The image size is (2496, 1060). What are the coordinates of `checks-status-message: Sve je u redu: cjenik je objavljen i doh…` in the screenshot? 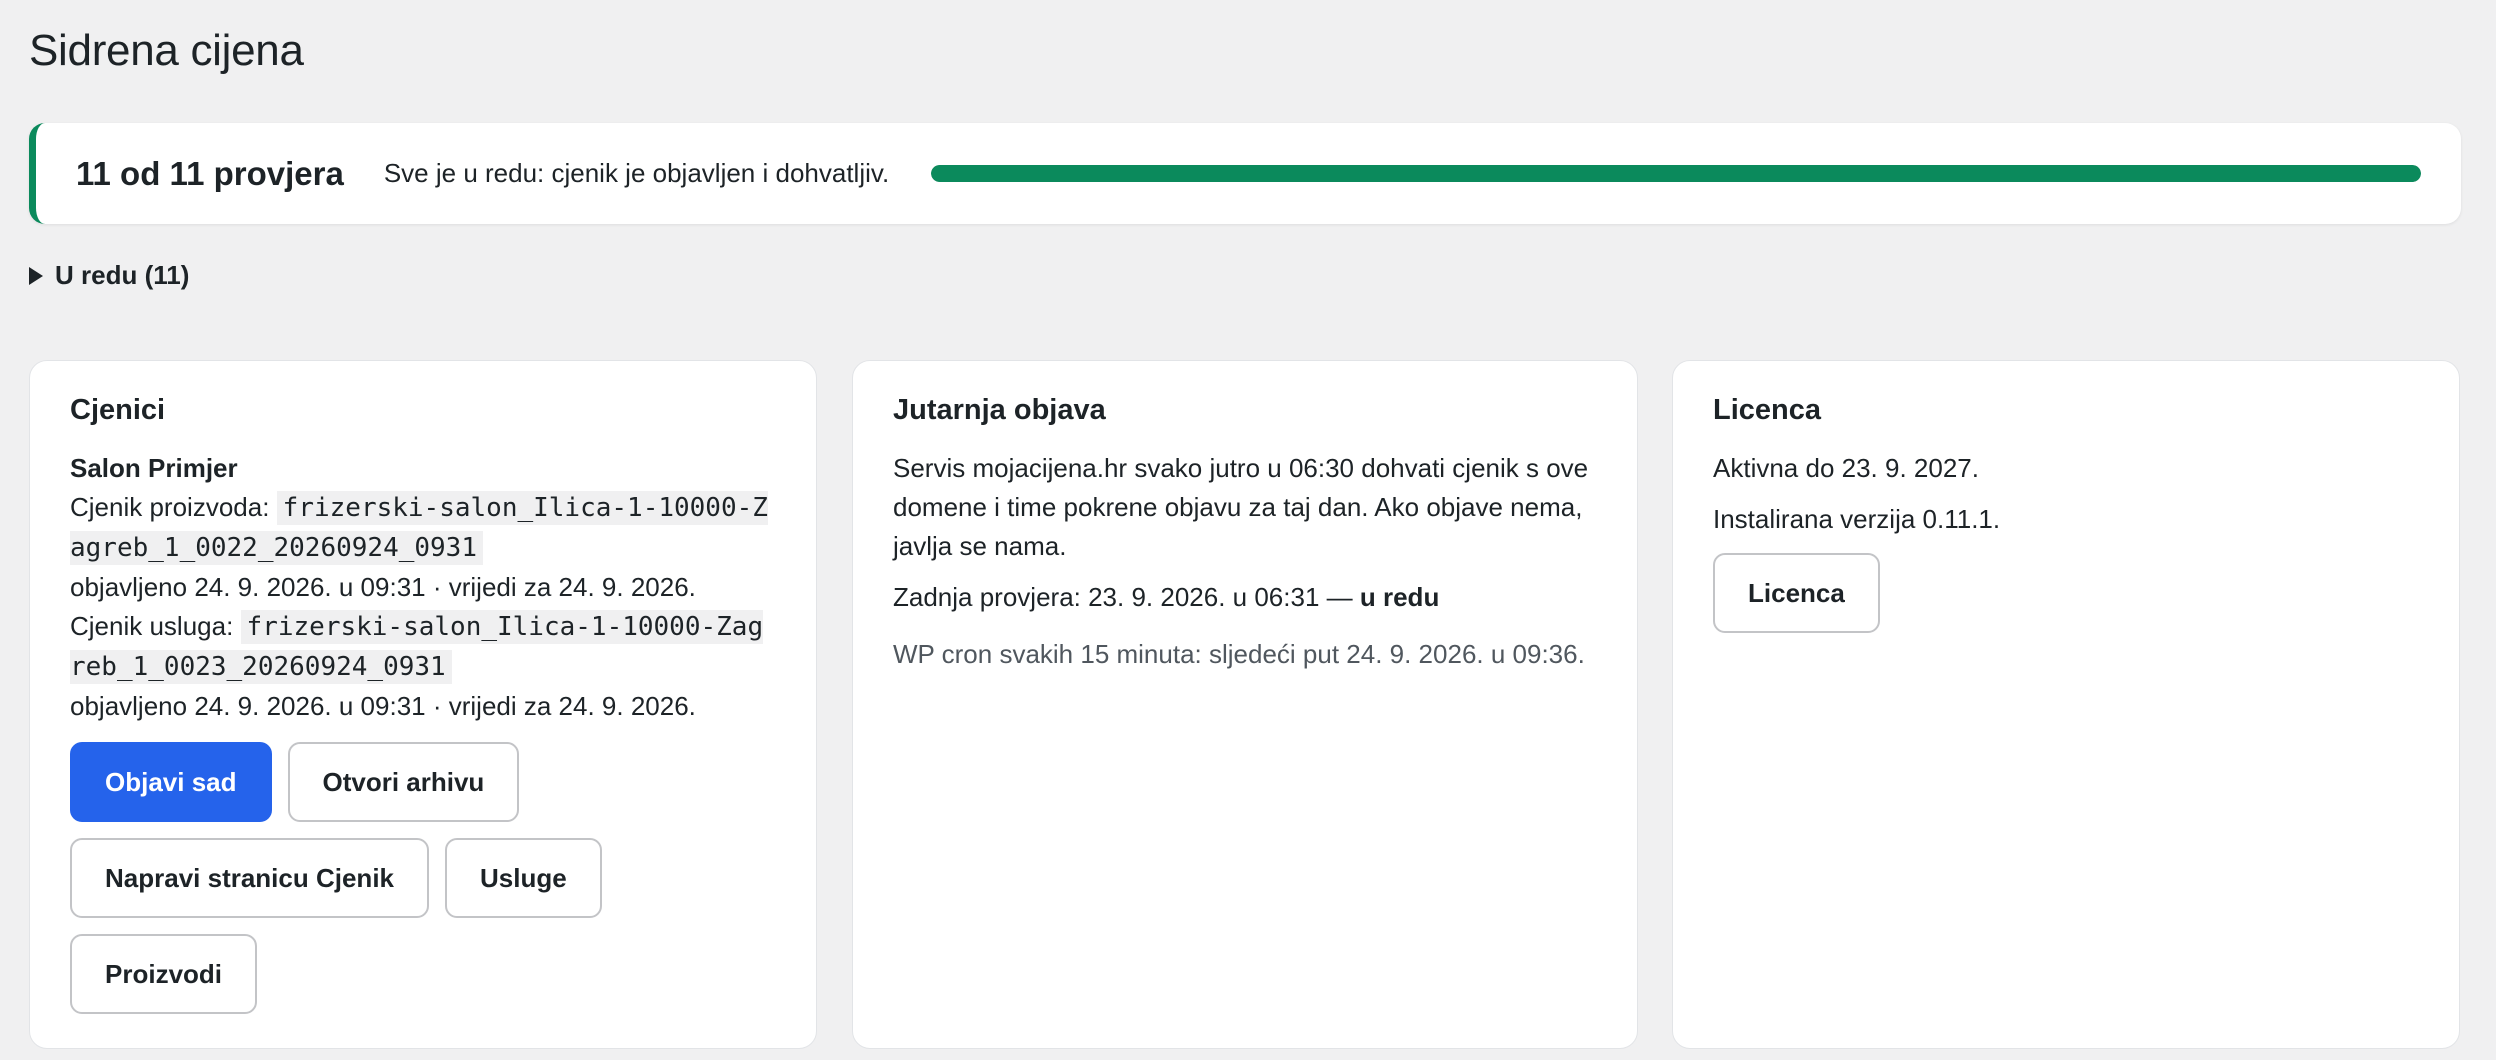 It's located at (636, 173).